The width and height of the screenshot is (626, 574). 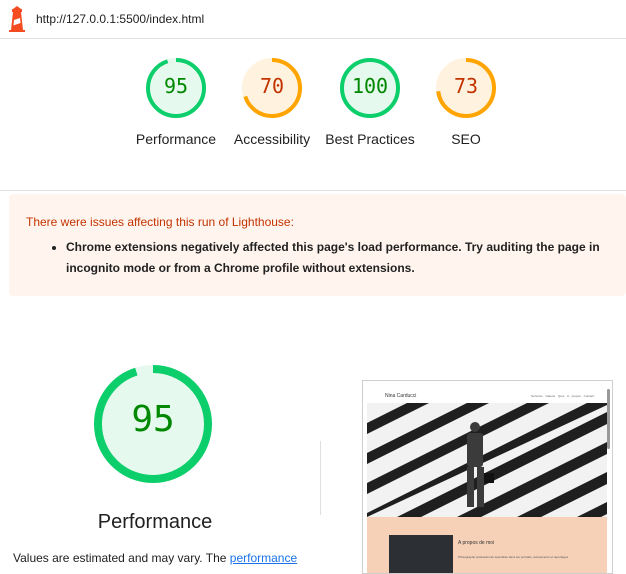 What do you see at coordinates (153, 419) in the screenshot?
I see `performance-score: 95` at bounding box center [153, 419].